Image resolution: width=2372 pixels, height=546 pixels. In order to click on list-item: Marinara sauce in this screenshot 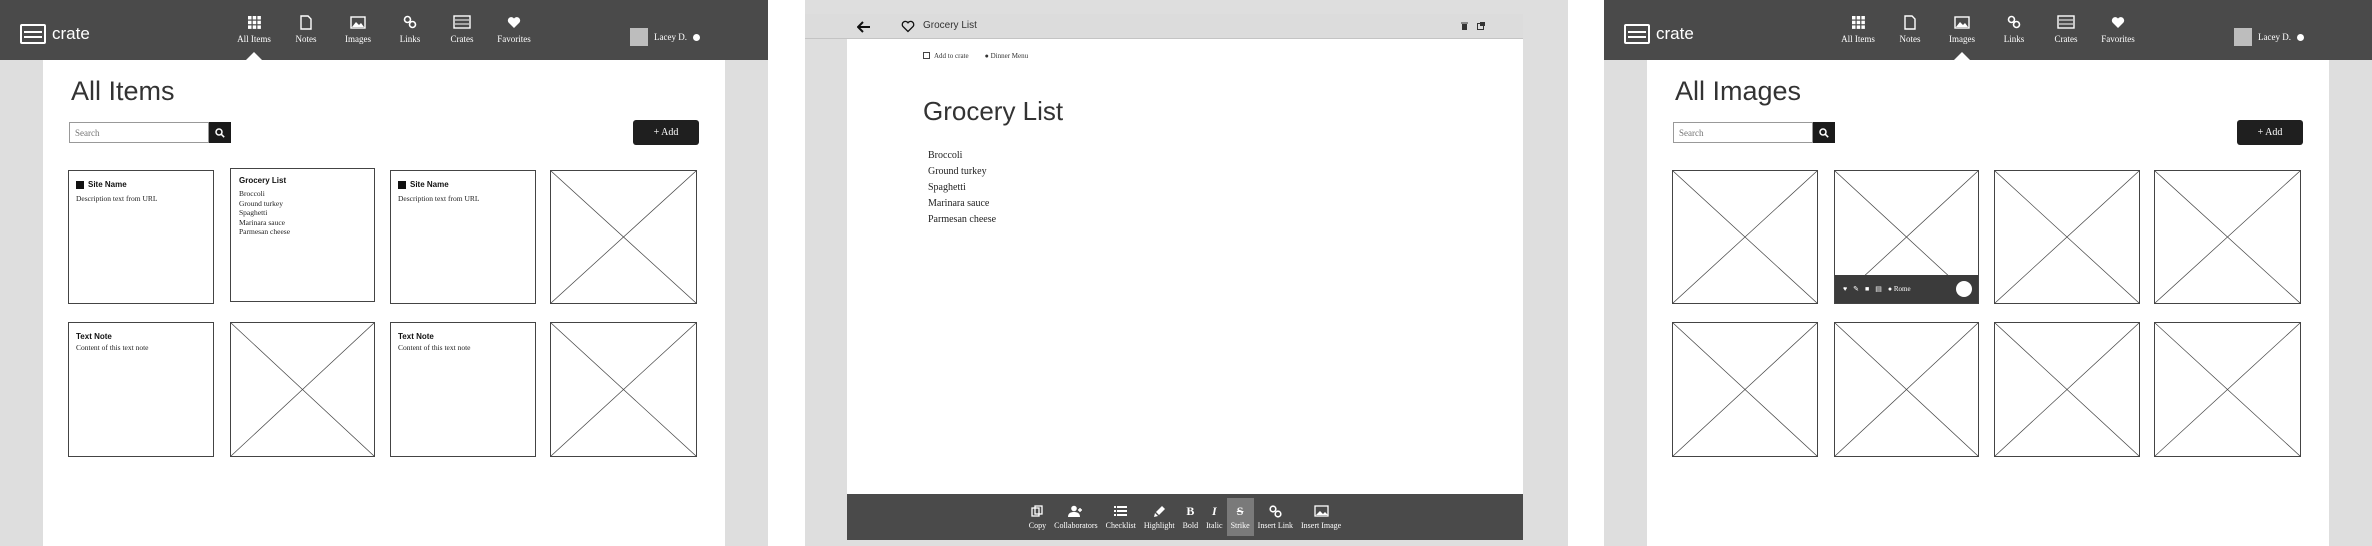, I will do `click(262, 222)`.